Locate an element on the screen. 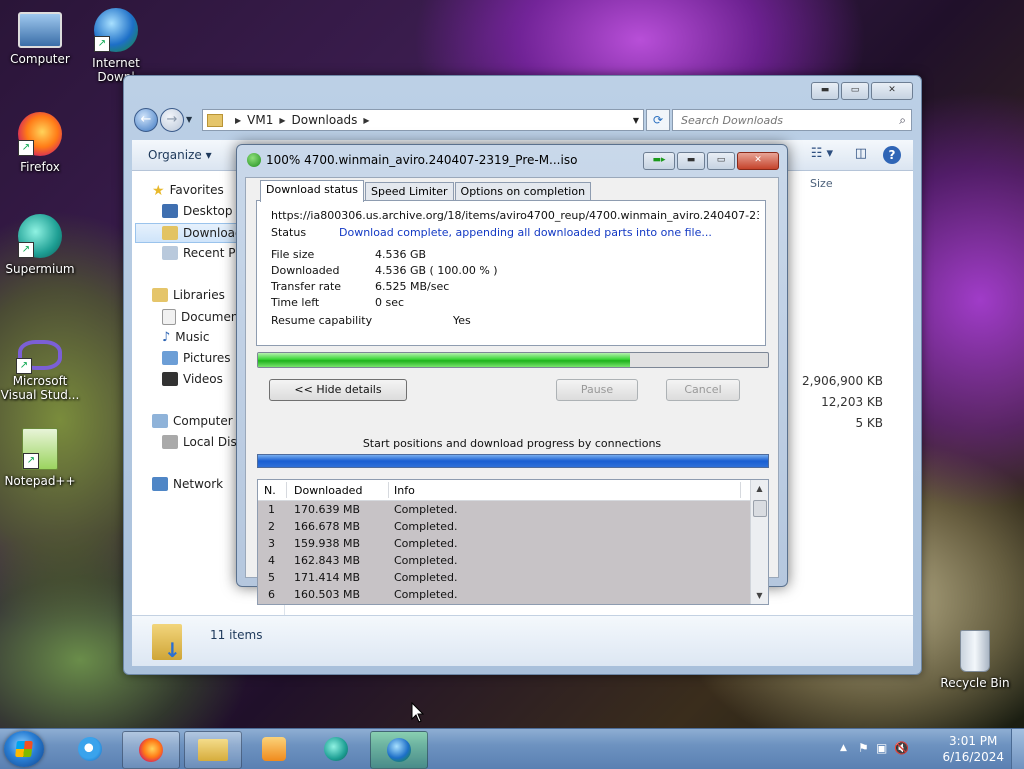  taskbar-explorer is located at coordinates (213, 750).